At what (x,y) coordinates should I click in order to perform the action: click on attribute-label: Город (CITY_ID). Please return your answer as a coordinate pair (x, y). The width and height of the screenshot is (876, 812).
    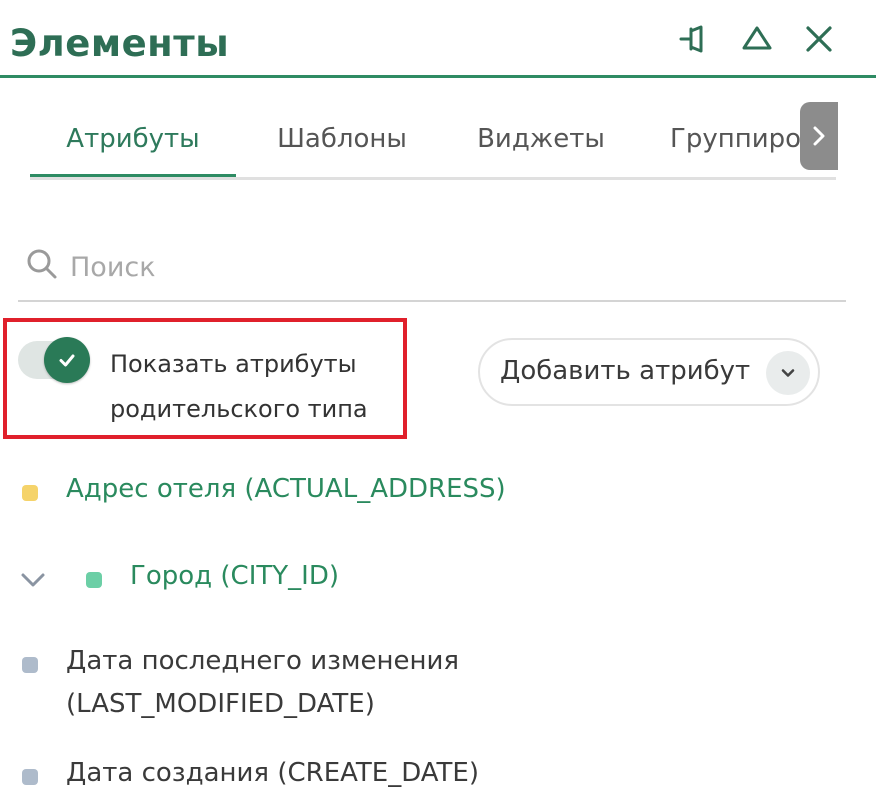
    Looking at the image, I should click on (234, 576).